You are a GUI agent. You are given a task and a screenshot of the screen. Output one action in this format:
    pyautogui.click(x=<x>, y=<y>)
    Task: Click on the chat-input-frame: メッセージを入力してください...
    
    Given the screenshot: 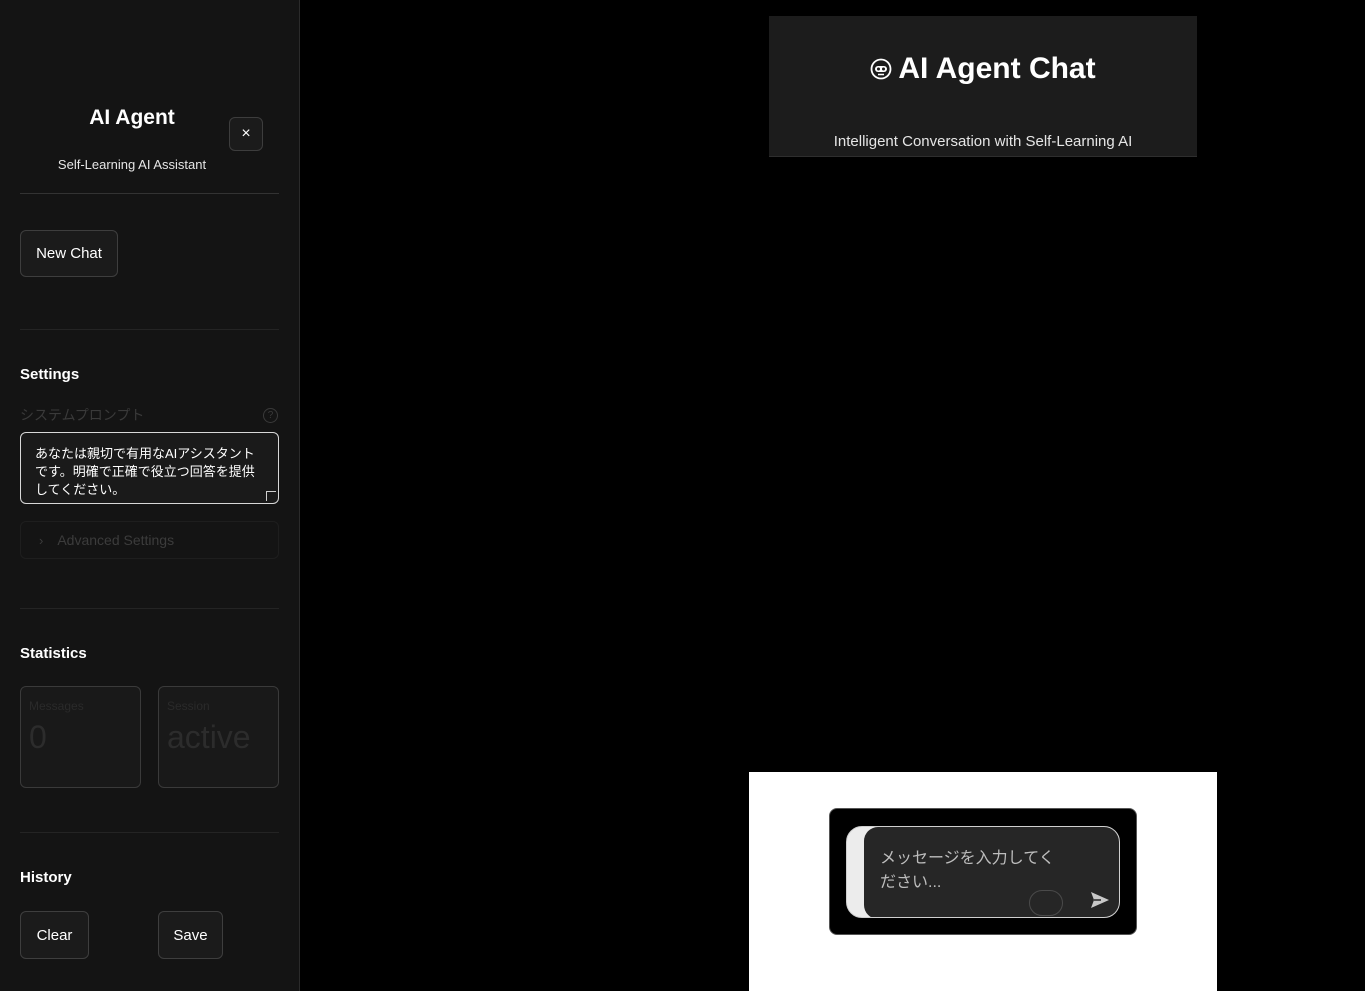 What is the action you would take?
    pyautogui.click(x=983, y=871)
    